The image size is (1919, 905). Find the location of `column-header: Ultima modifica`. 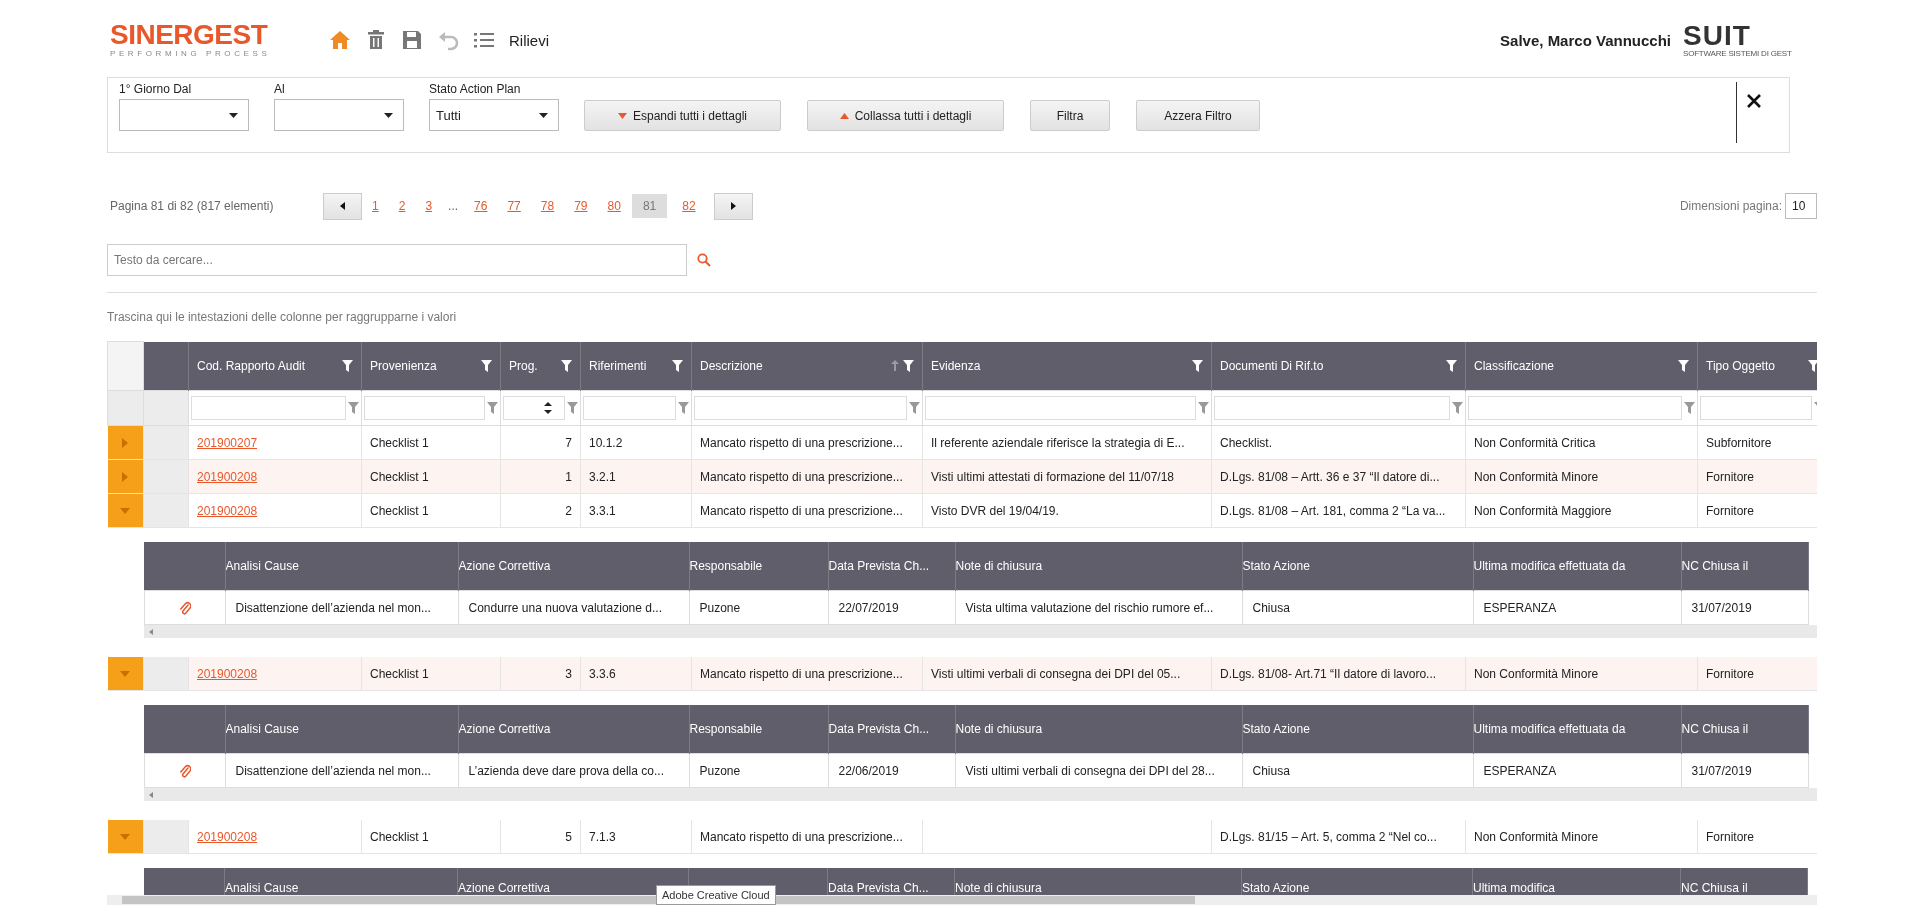

column-header: Ultima modifica is located at coordinates (1576, 882).